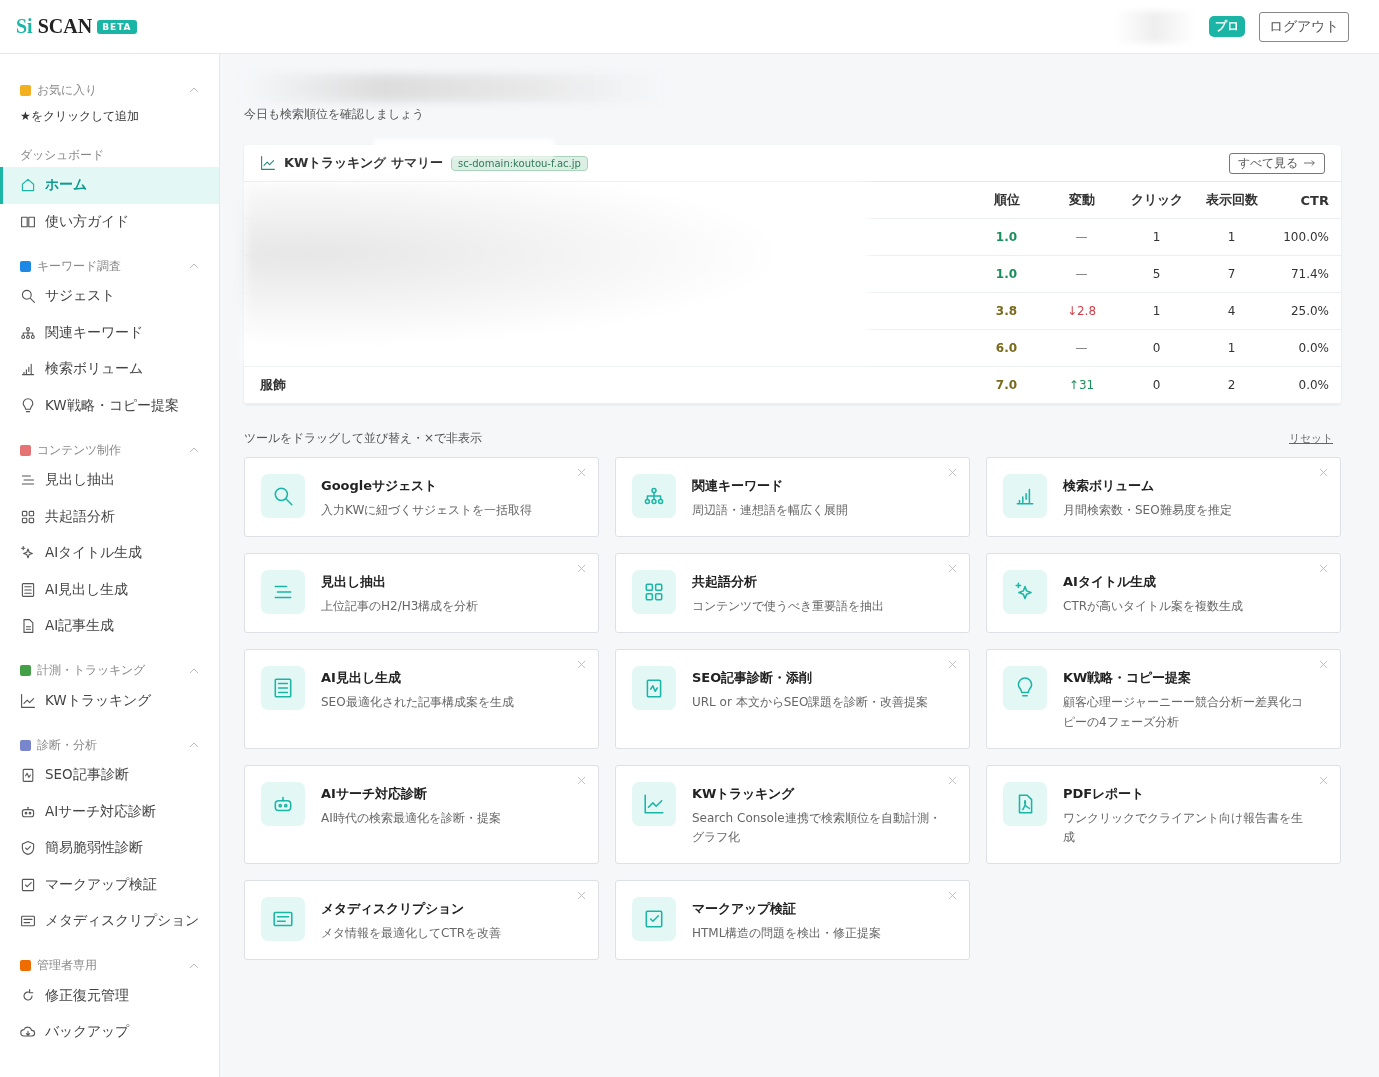 Image resolution: width=1379 pixels, height=1077 pixels. I want to click on sidebar-item: 見出し抽出, so click(109, 480).